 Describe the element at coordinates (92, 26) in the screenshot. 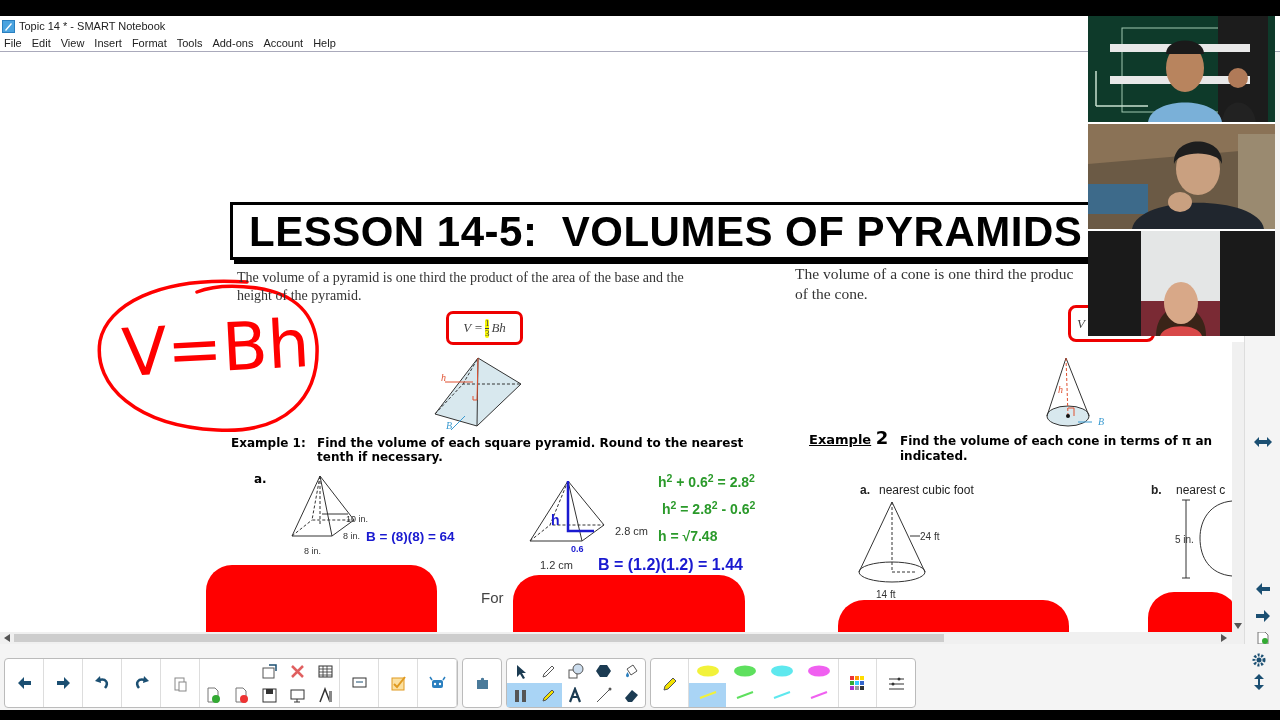

I see `window-title: Topic 14 * - SMART Notebook` at that location.